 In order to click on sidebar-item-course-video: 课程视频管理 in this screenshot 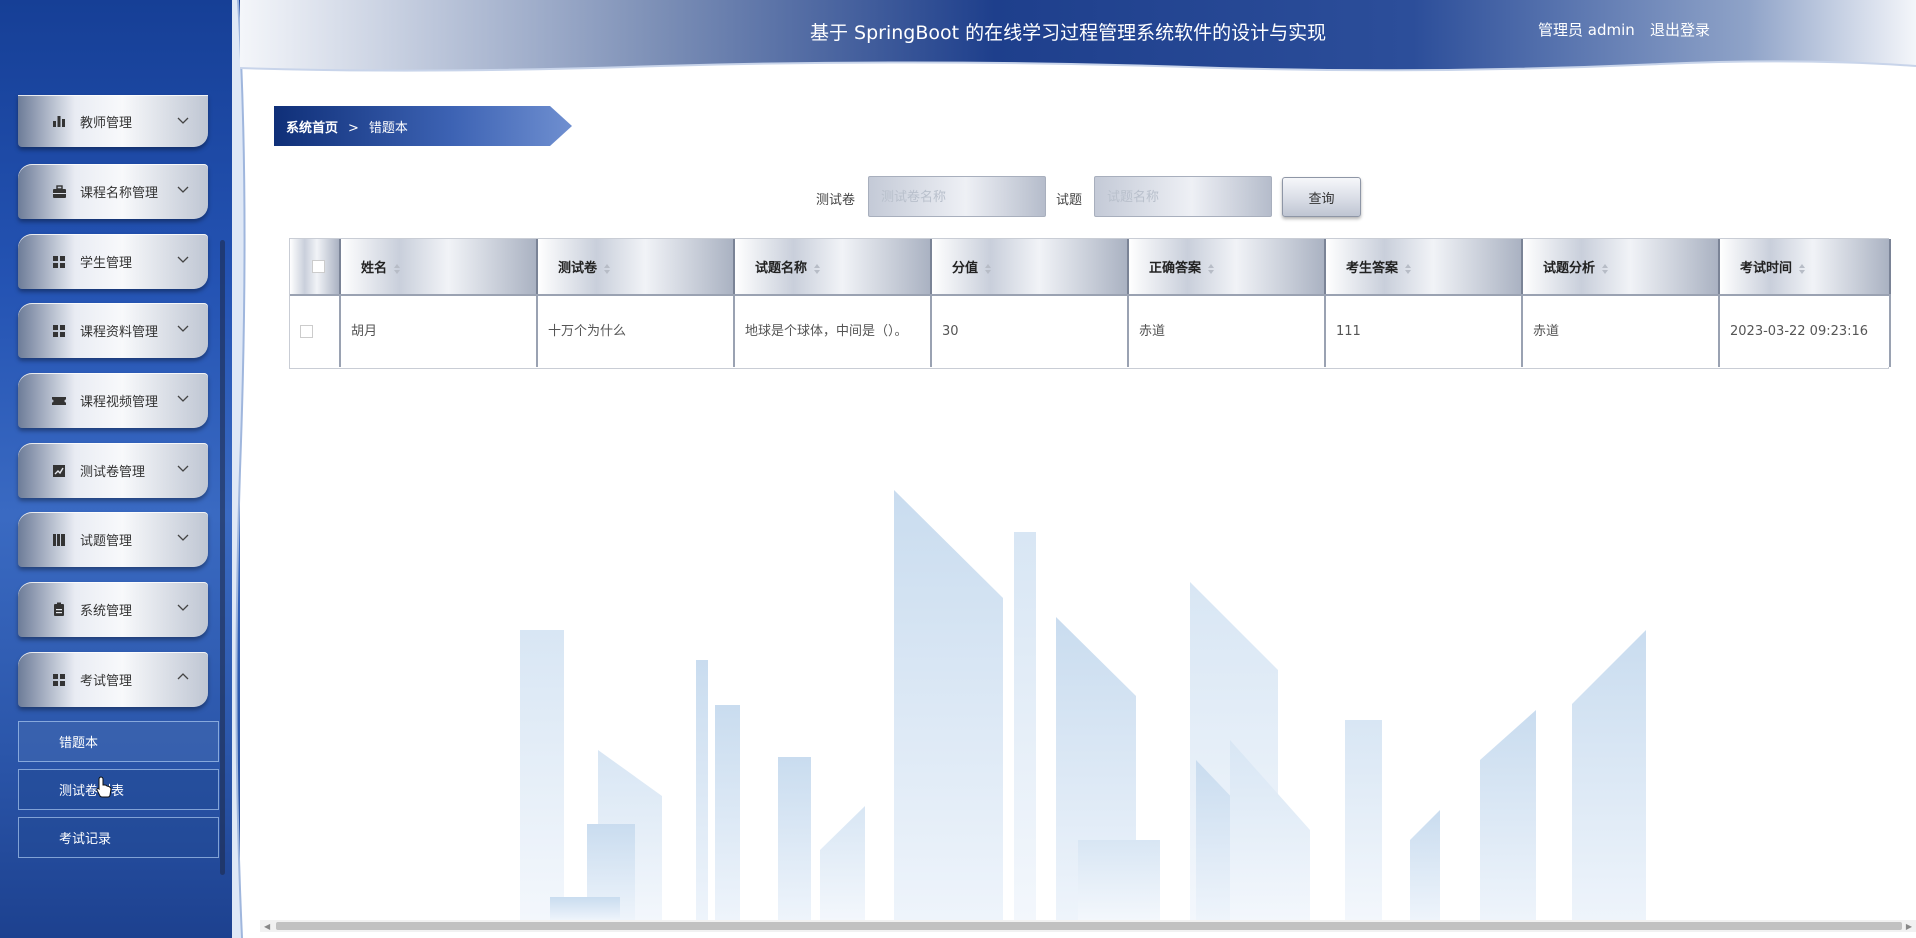, I will do `click(113, 400)`.